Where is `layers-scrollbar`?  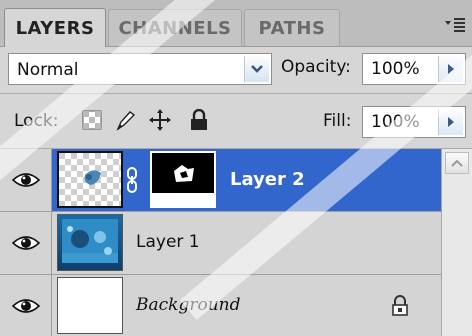
layers-scrollbar is located at coordinates (456, 242).